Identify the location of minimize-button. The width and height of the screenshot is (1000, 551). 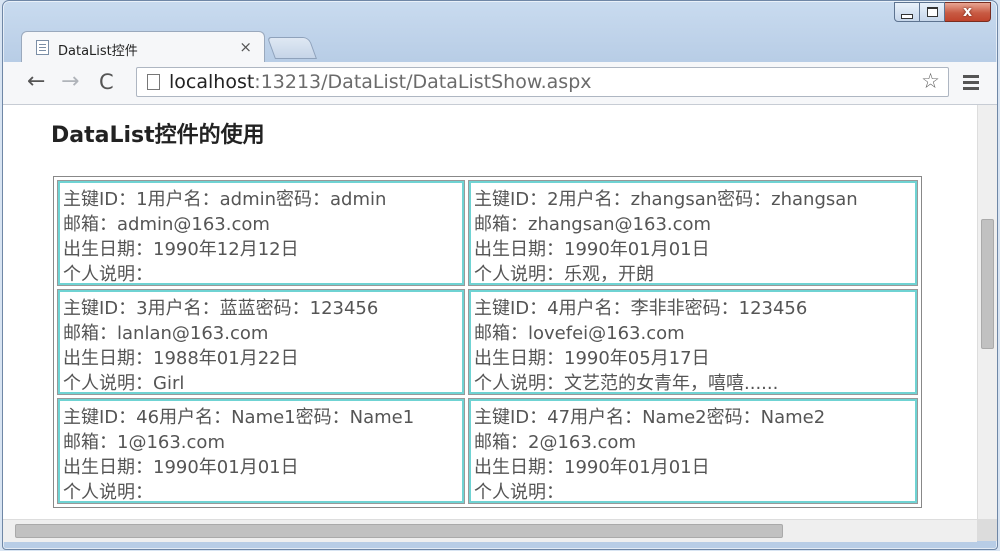
(907, 12).